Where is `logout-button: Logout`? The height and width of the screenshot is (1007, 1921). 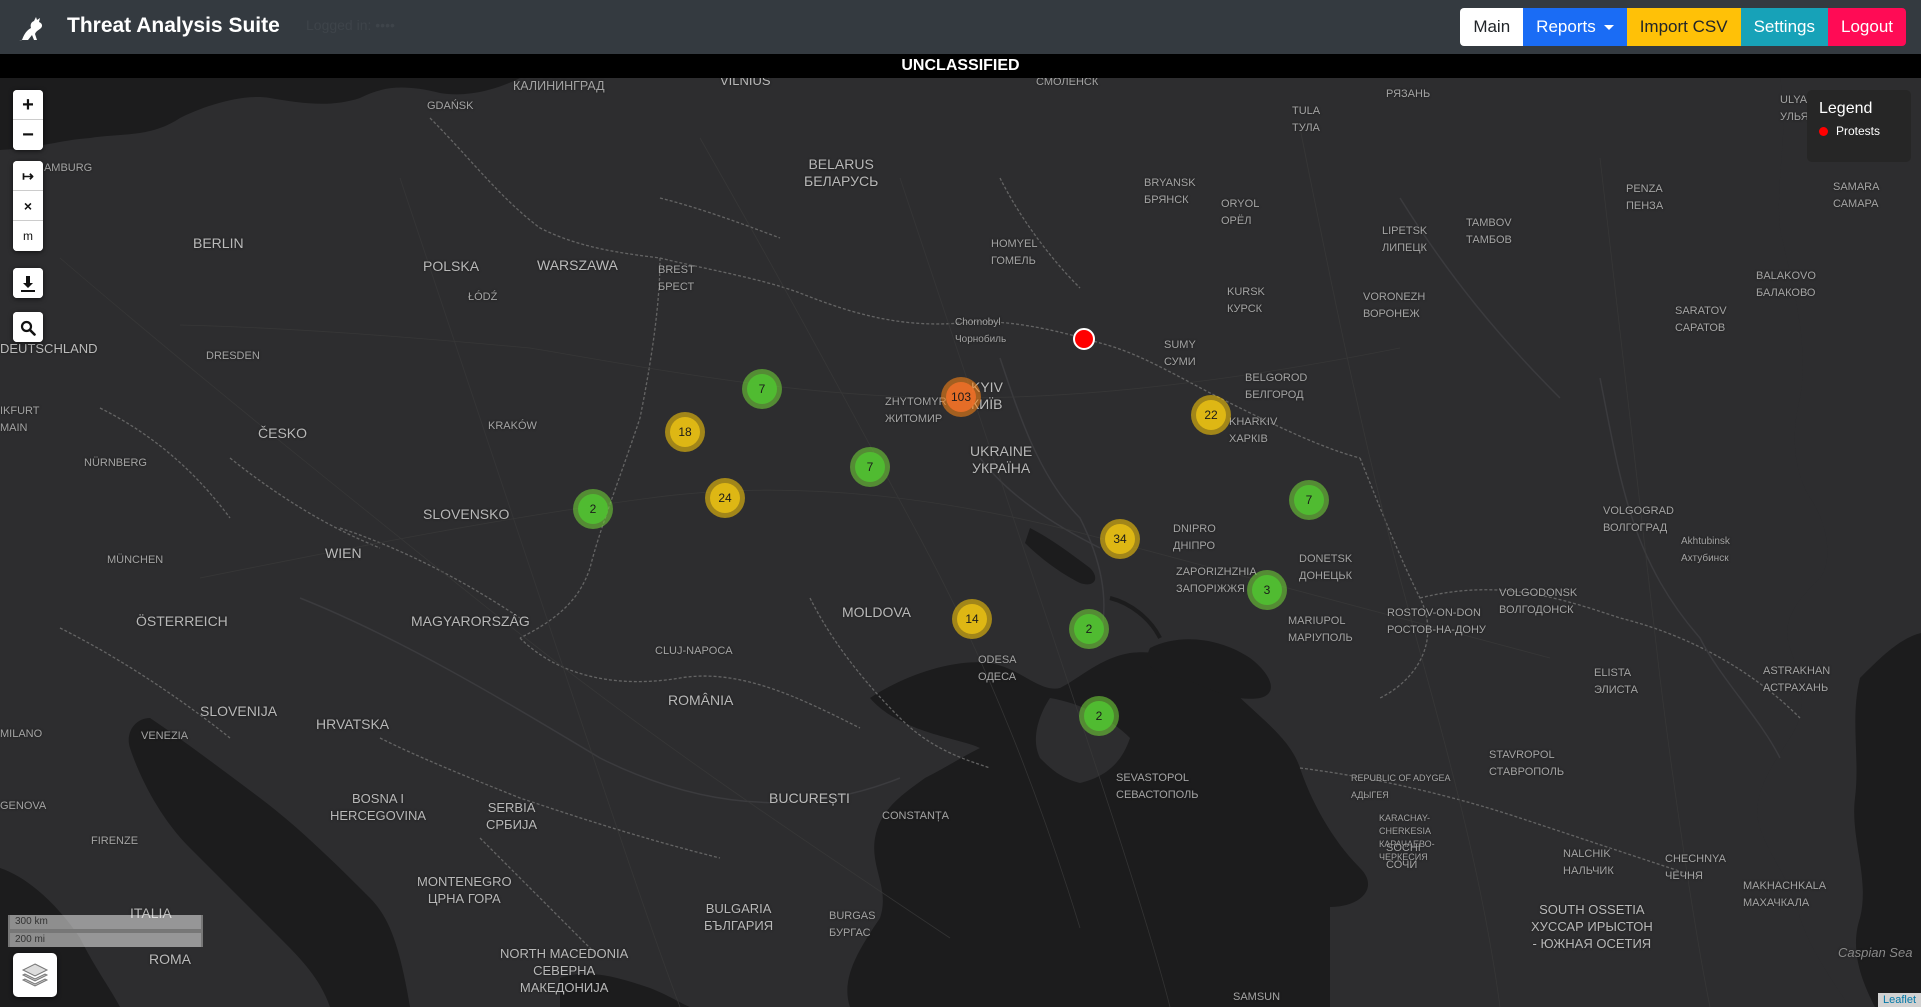
logout-button: Logout is located at coordinates (1867, 27).